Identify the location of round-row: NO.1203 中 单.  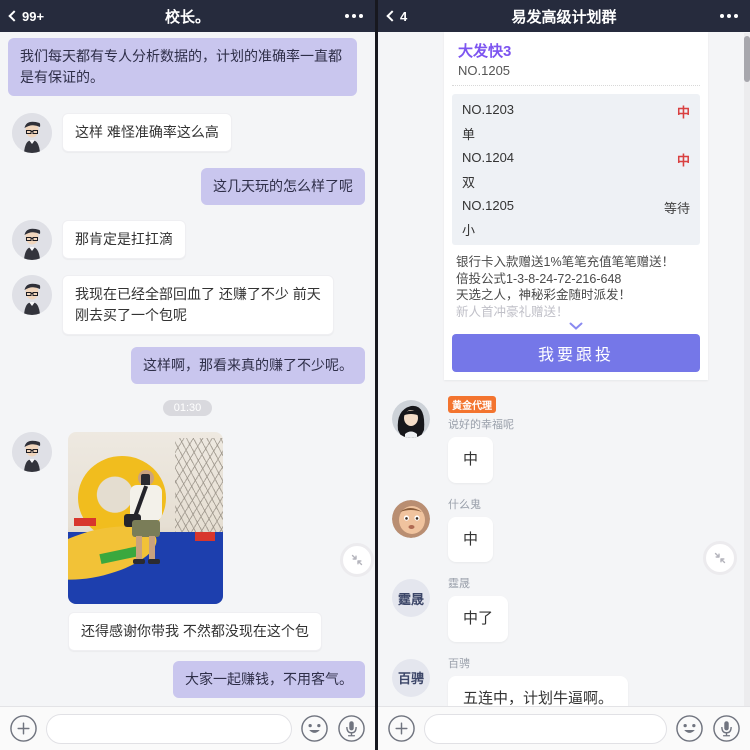
(576, 122).